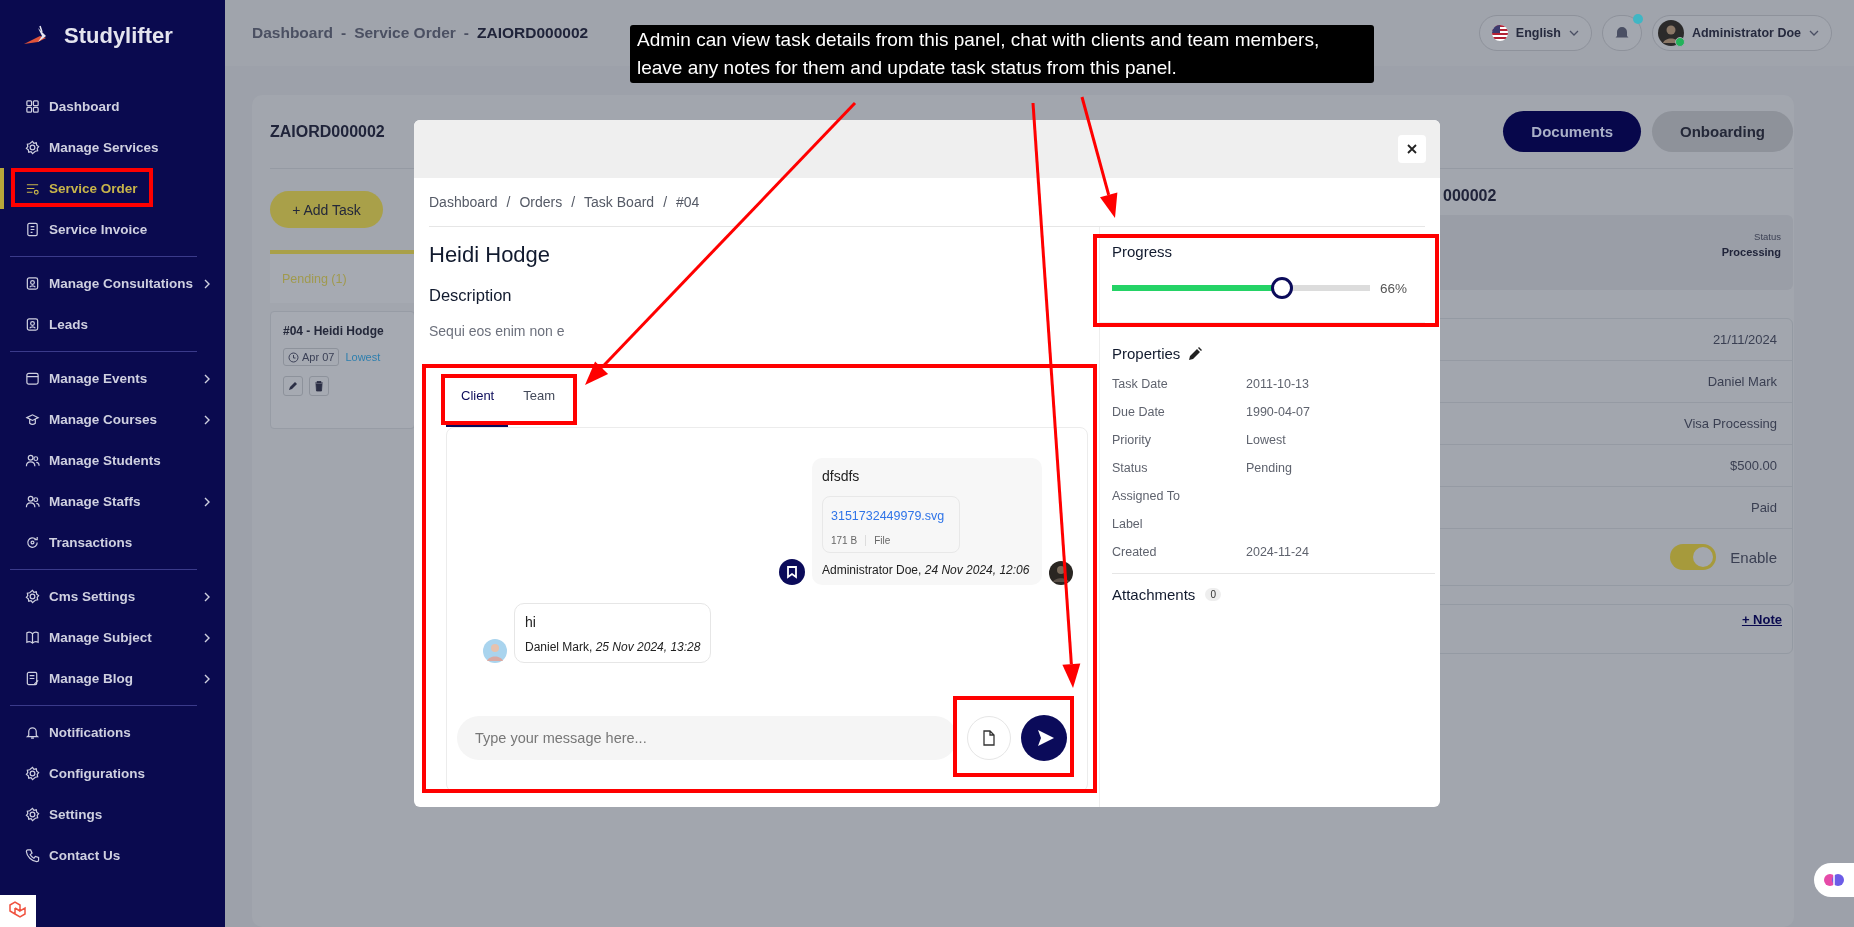 The height and width of the screenshot is (927, 1854). Describe the element at coordinates (1130, 468) in the screenshot. I see `property-label: Status` at that location.